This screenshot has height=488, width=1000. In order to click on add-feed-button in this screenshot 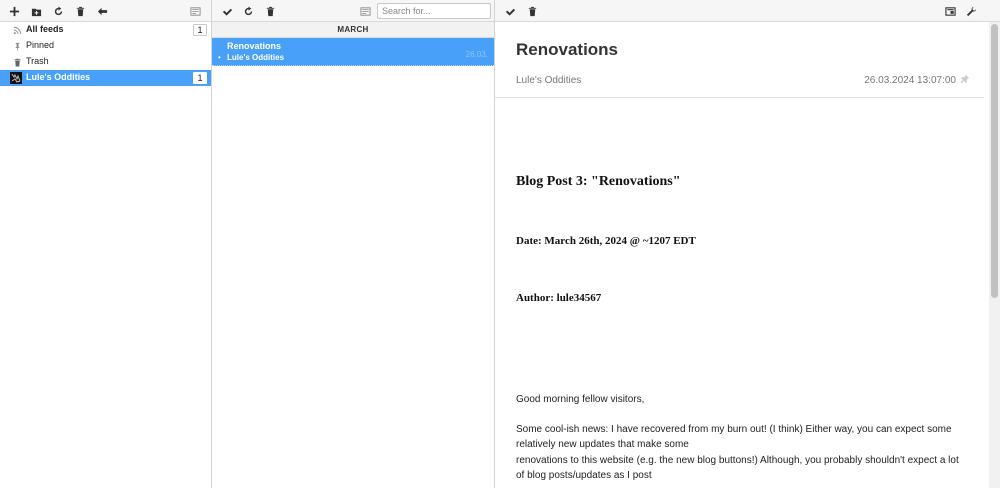, I will do `click(14, 11)`.